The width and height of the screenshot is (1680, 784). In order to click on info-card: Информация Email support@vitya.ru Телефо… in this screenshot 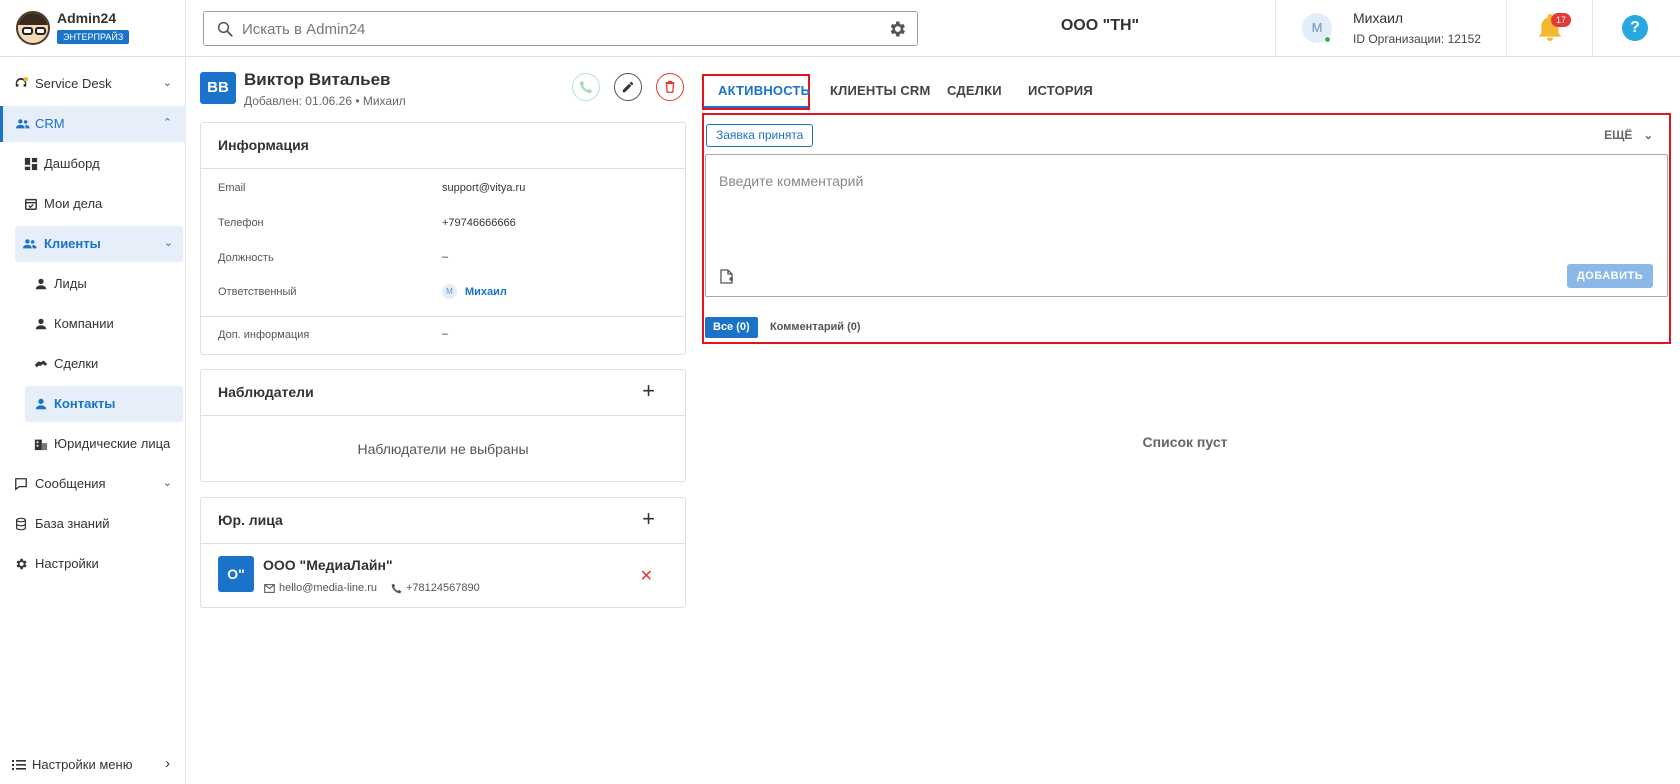, I will do `click(443, 238)`.